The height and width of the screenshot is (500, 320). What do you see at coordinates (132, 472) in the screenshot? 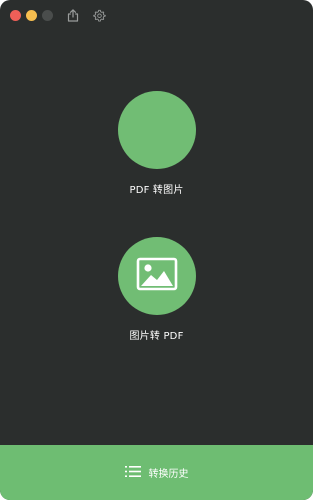
I see `list-icon` at bounding box center [132, 472].